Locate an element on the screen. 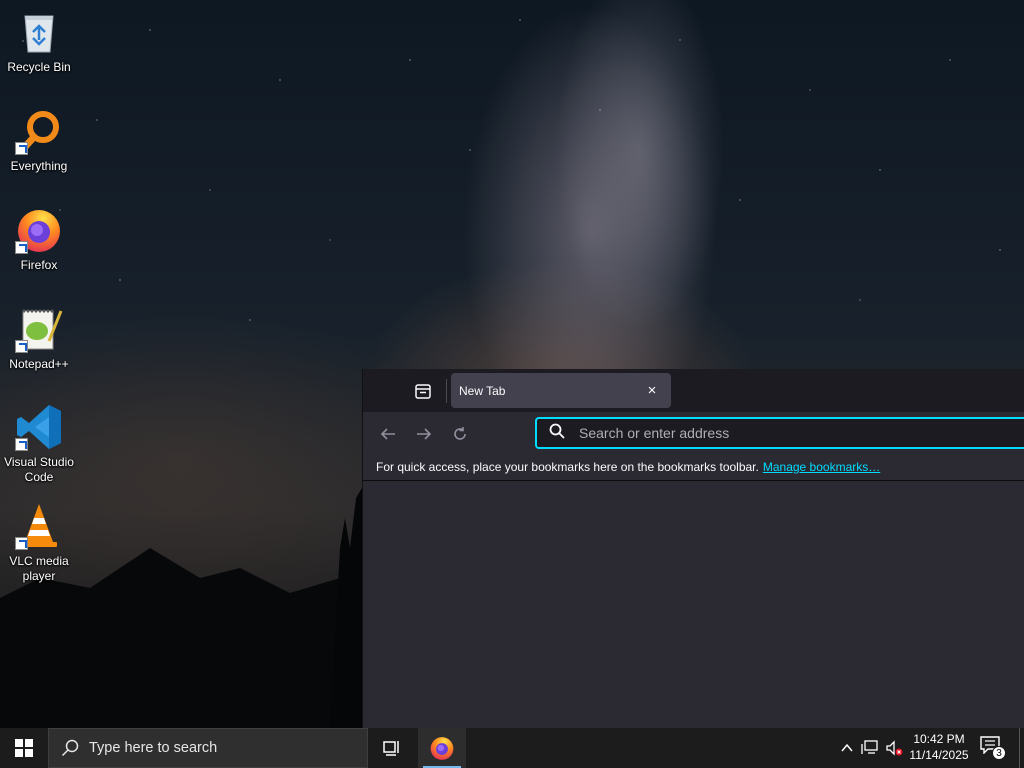 Image resolution: width=1024 pixels, height=768 pixels. desktop-icon-everything: Everything is located at coordinates (39, 140).